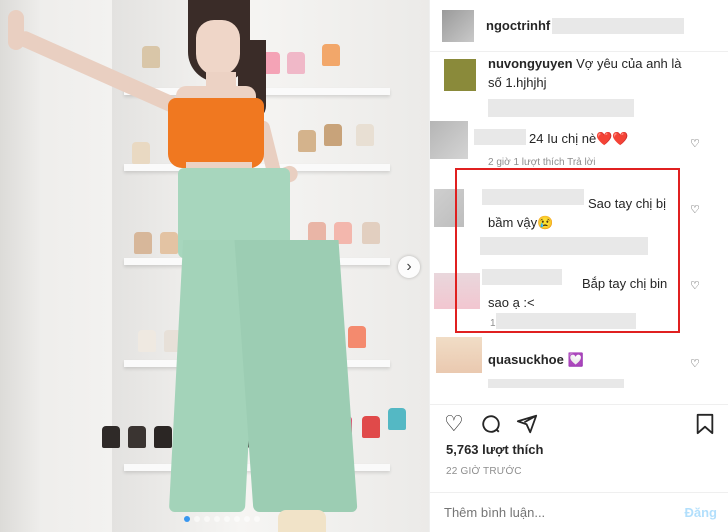  Describe the element at coordinates (500, 137) in the screenshot. I see `blurred-username` at that location.